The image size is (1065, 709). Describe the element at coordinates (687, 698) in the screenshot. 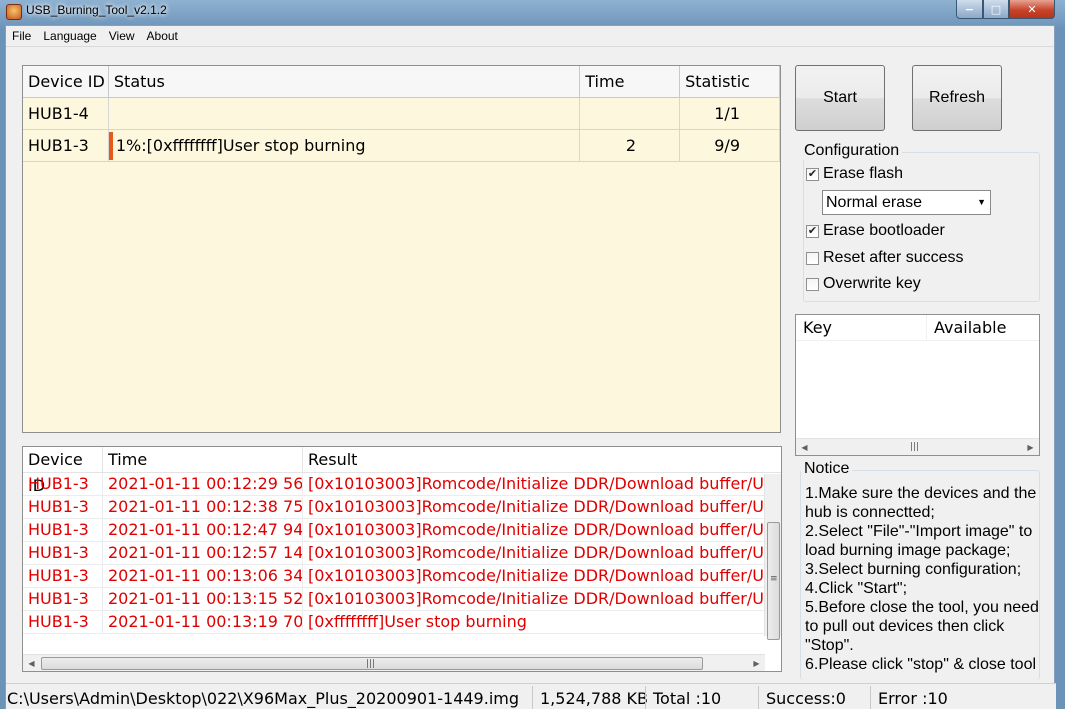

I see `status-total: Total :10` at that location.